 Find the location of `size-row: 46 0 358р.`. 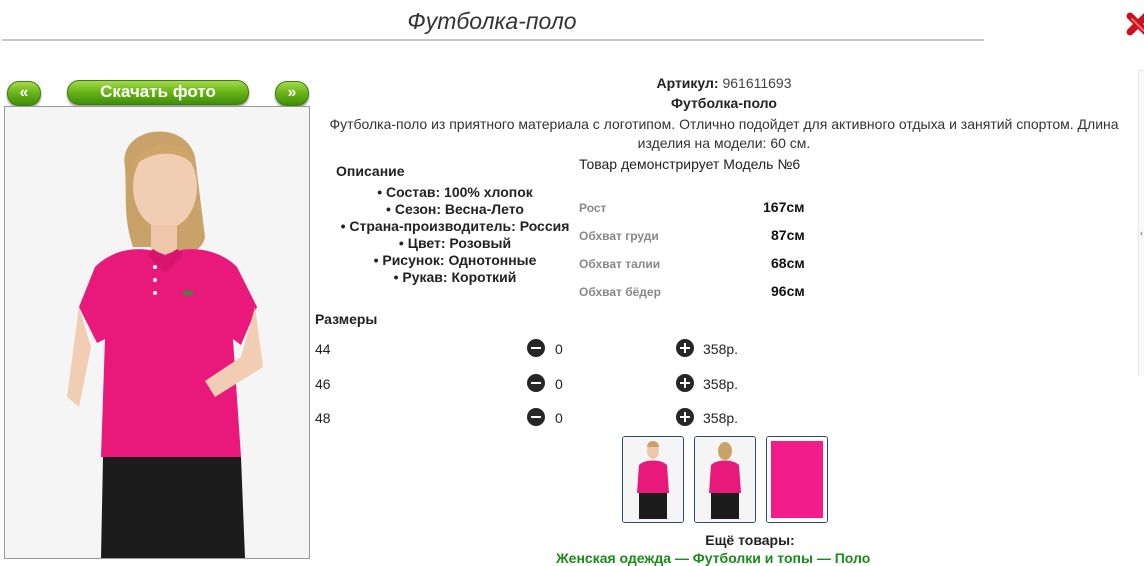

size-row: 46 0 358р. is located at coordinates (555, 385).